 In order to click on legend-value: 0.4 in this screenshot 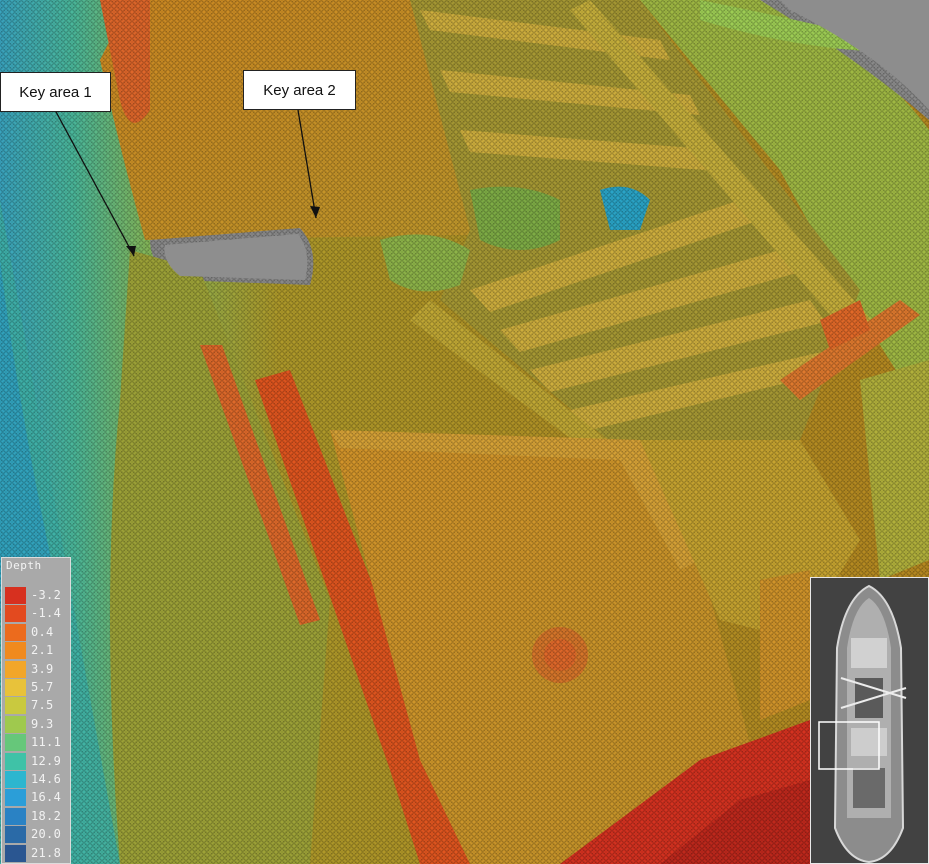, I will do `click(42, 631)`.